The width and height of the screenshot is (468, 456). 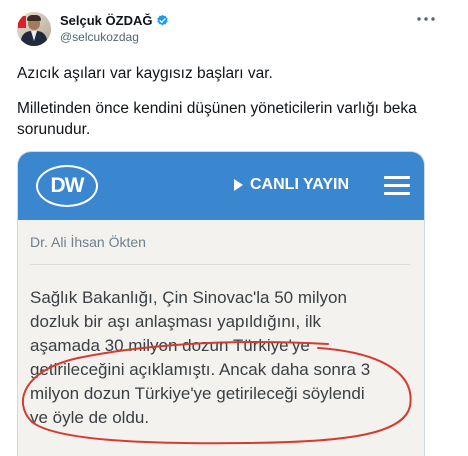 I want to click on live-broadcast-link: CANLI YAYIN, so click(x=291, y=185).